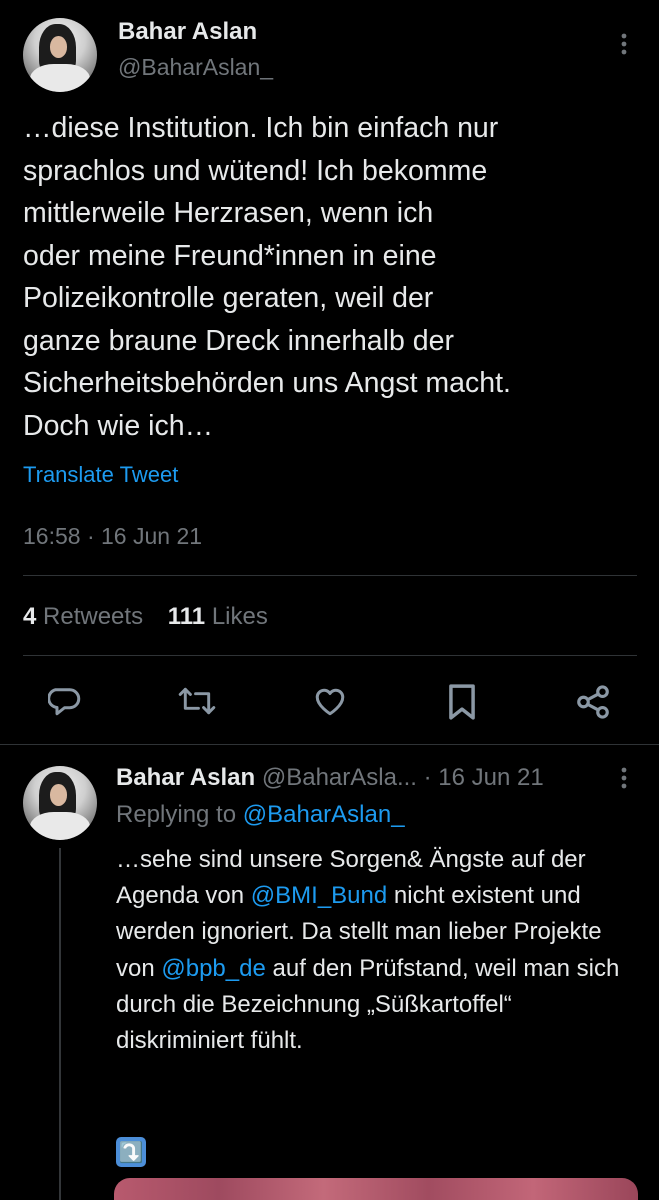 The width and height of the screenshot is (659, 1200). What do you see at coordinates (197, 701) in the screenshot?
I see `retweet-icon` at bounding box center [197, 701].